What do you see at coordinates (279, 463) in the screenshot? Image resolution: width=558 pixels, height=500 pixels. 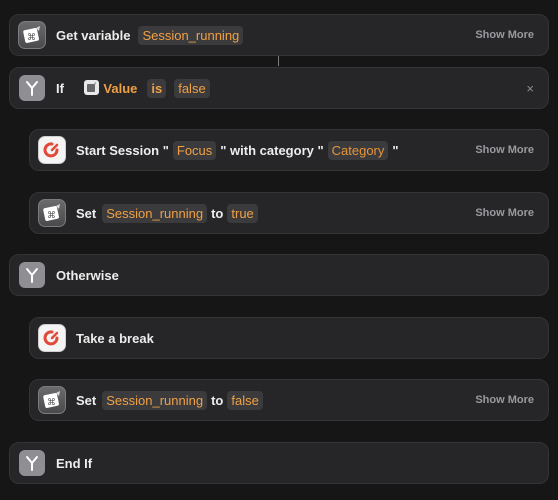 I see `end-if-action: End If` at bounding box center [279, 463].